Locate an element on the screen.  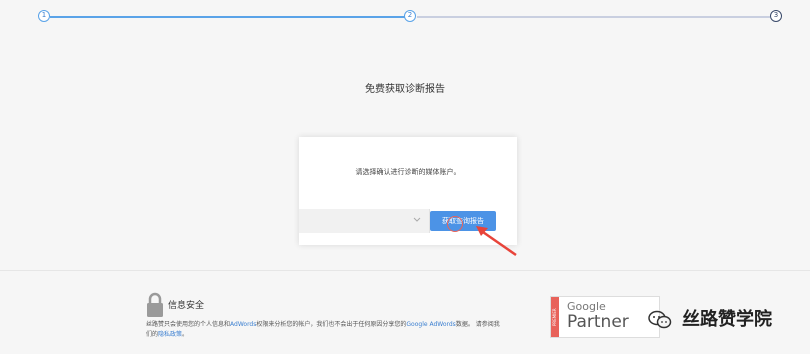
red-arrow-icon is located at coordinates (496, 241).